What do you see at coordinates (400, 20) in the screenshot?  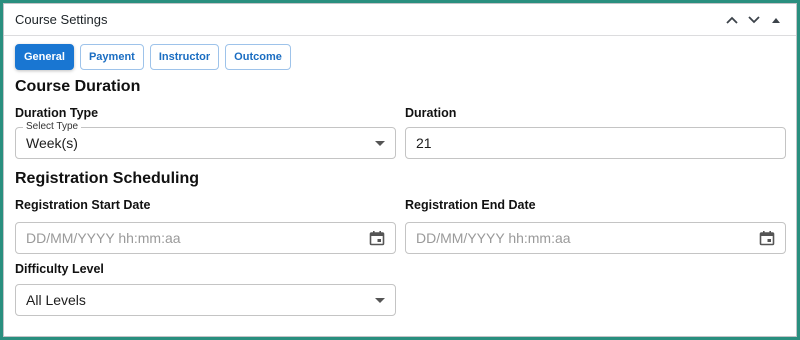 I see `panel-header: Course Settings` at bounding box center [400, 20].